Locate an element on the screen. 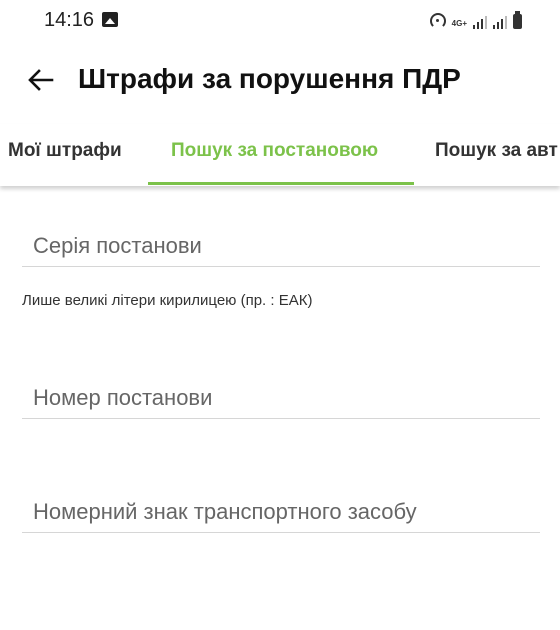  plate-field is located at coordinates (281, 512).